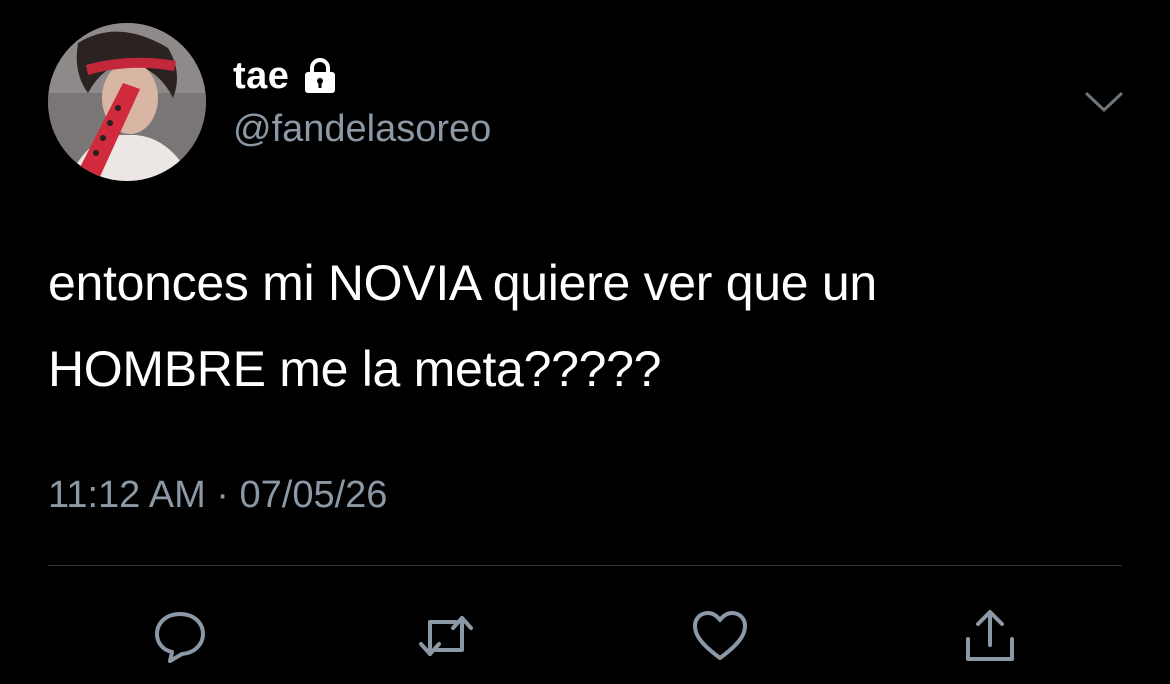 The width and height of the screenshot is (1170, 684). Describe the element at coordinates (362, 129) in the screenshot. I see `user-handle: @fandelasoreo` at that location.